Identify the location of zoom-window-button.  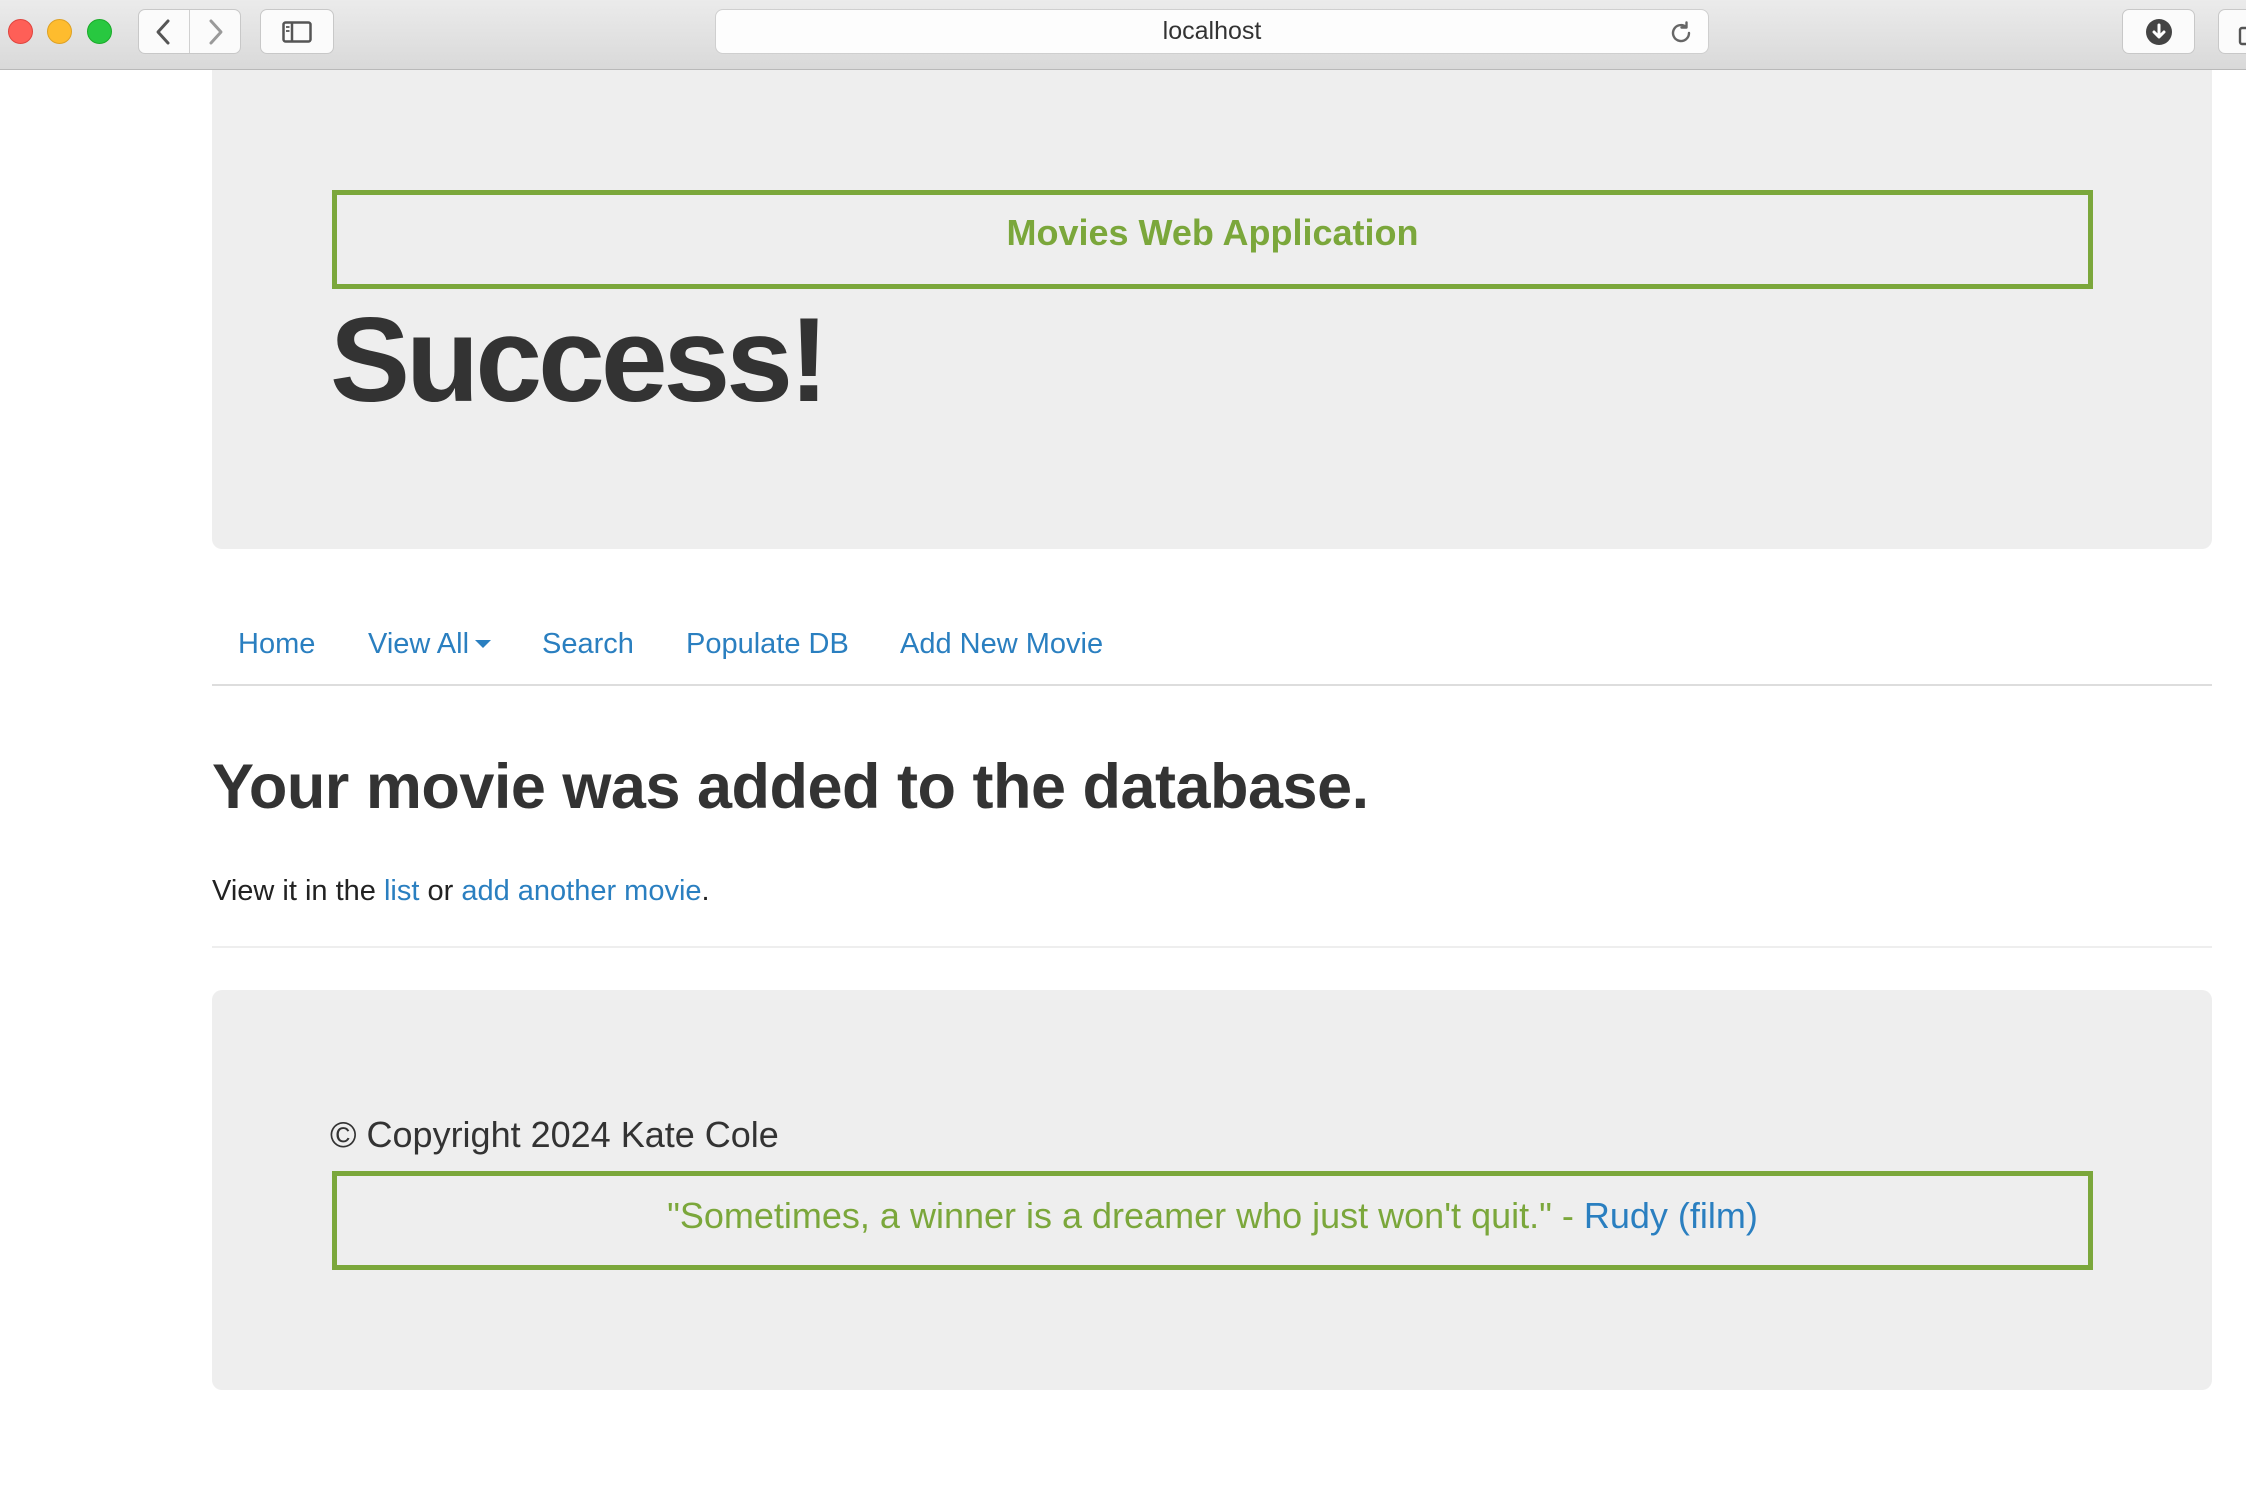
(99, 31).